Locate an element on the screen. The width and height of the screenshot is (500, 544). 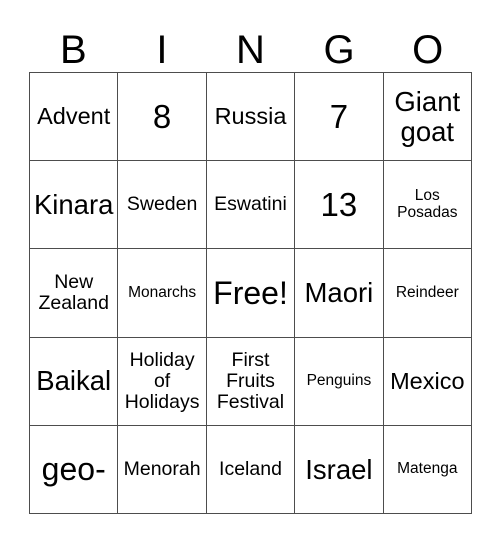
bingo-cell-r2c3: Eswatini is located at coordinates (251, 205).